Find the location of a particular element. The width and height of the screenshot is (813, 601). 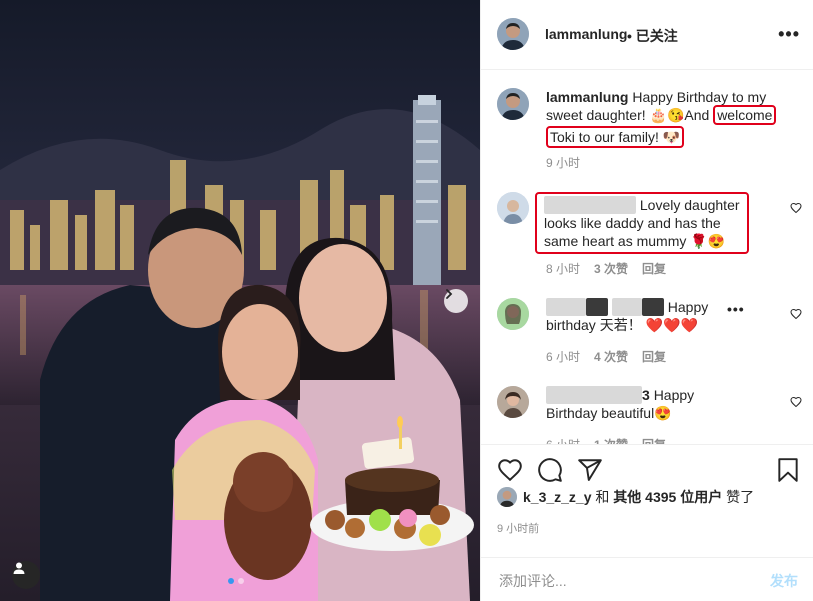

comment-icon is located at coordinates (550, 470).